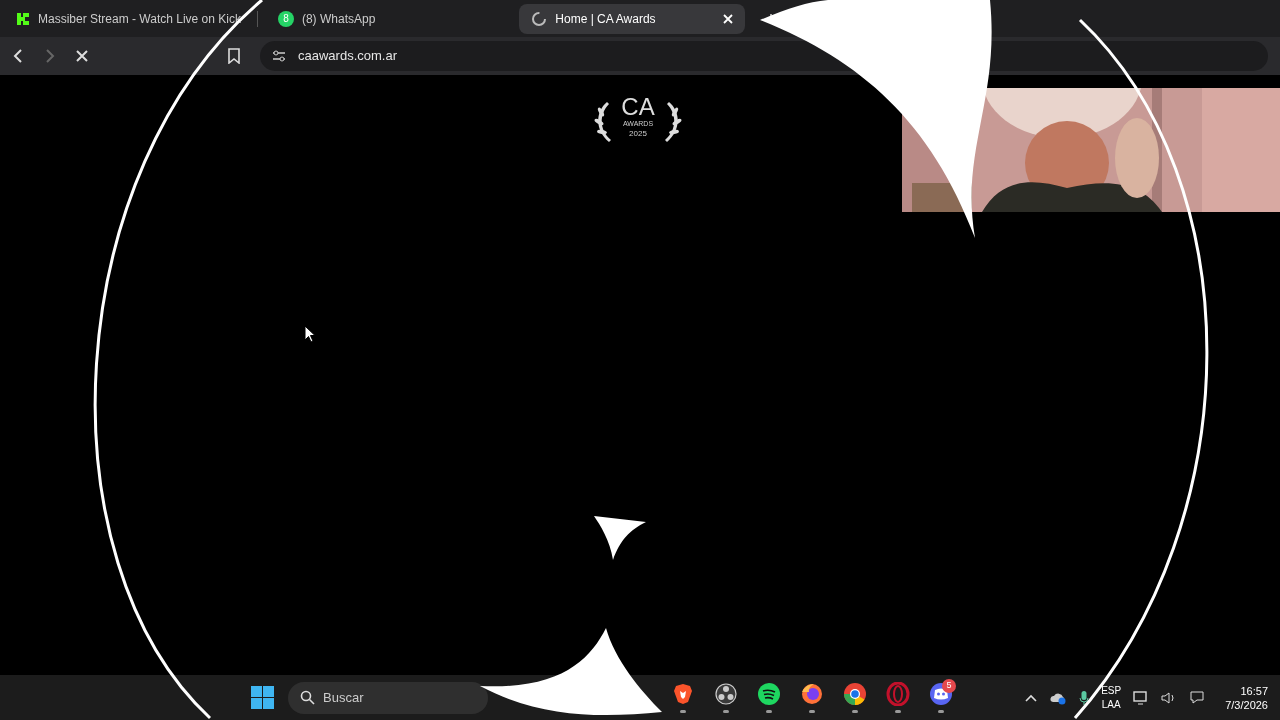  I want to click on taskbar-app: 5, so click(941, 697).